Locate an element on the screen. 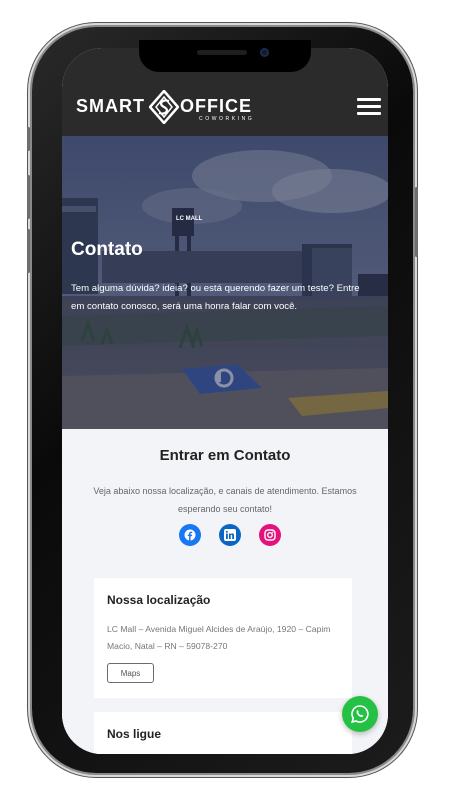  hamburger-menu-icon is located at coordinates (369, 107).